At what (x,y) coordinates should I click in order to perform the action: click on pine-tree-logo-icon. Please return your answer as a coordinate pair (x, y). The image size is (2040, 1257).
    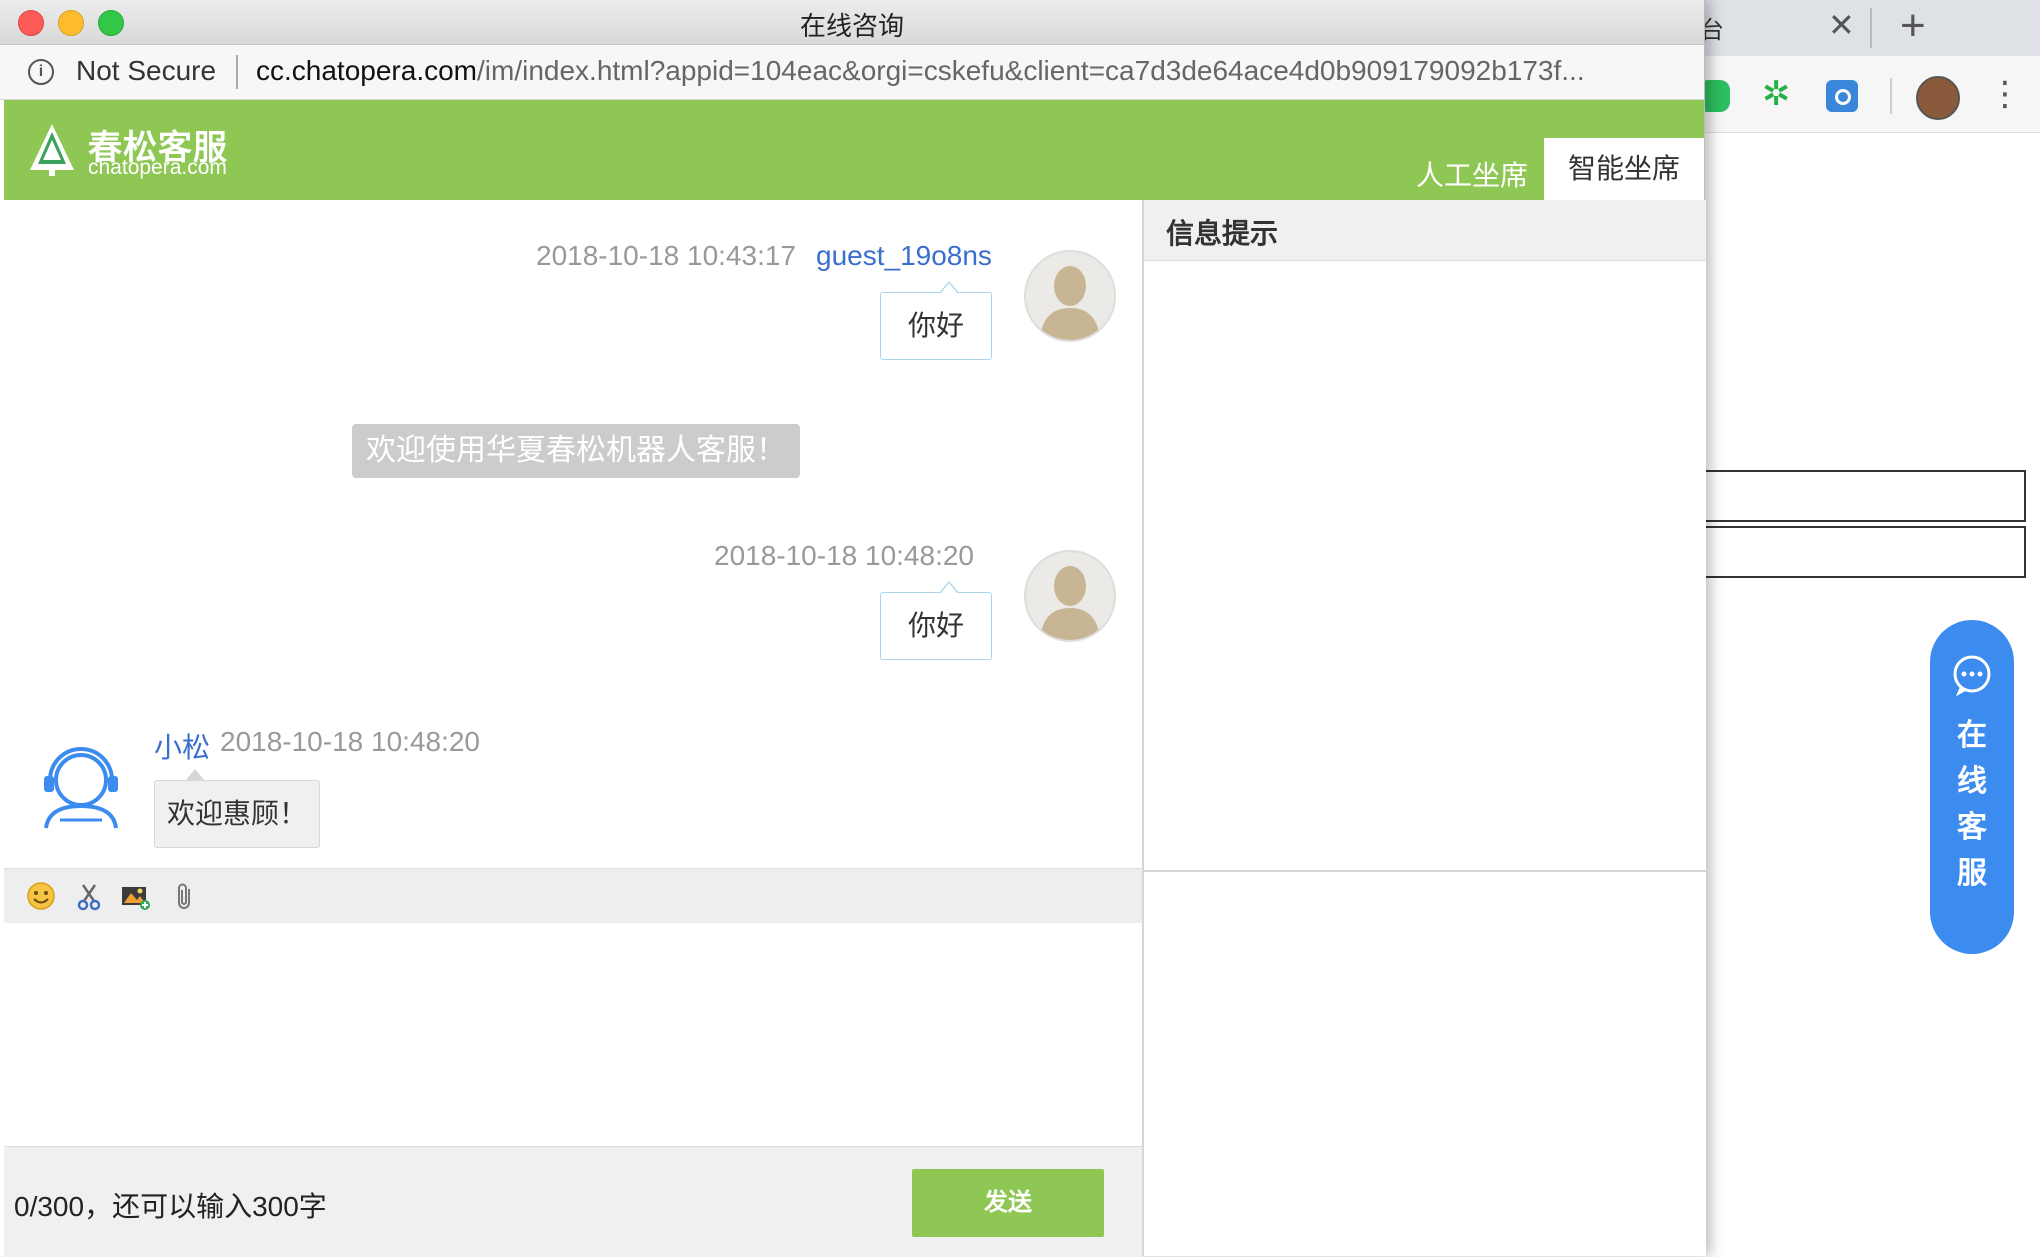
    Looking at the image, I should click on (52, 150).